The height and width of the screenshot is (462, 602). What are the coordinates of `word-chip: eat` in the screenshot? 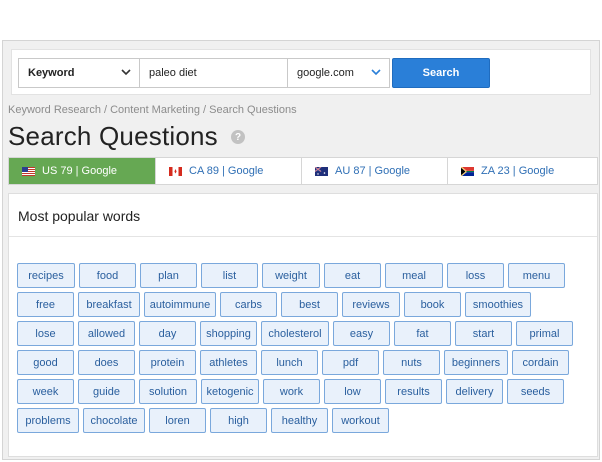 It's located at (352, 275).